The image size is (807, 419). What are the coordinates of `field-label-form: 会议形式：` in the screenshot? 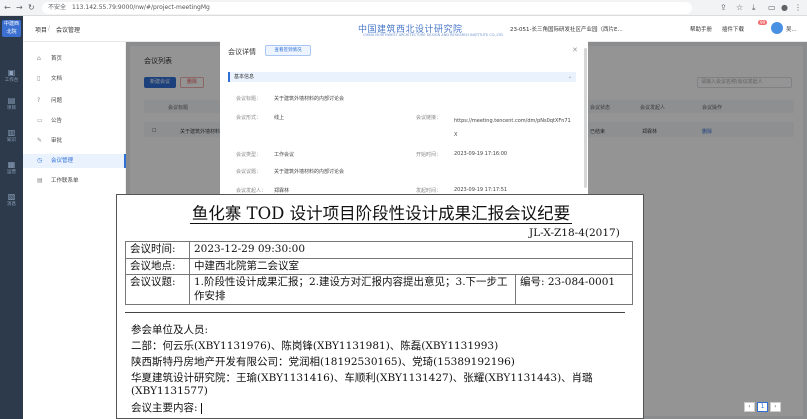 It's located at (249, 118).